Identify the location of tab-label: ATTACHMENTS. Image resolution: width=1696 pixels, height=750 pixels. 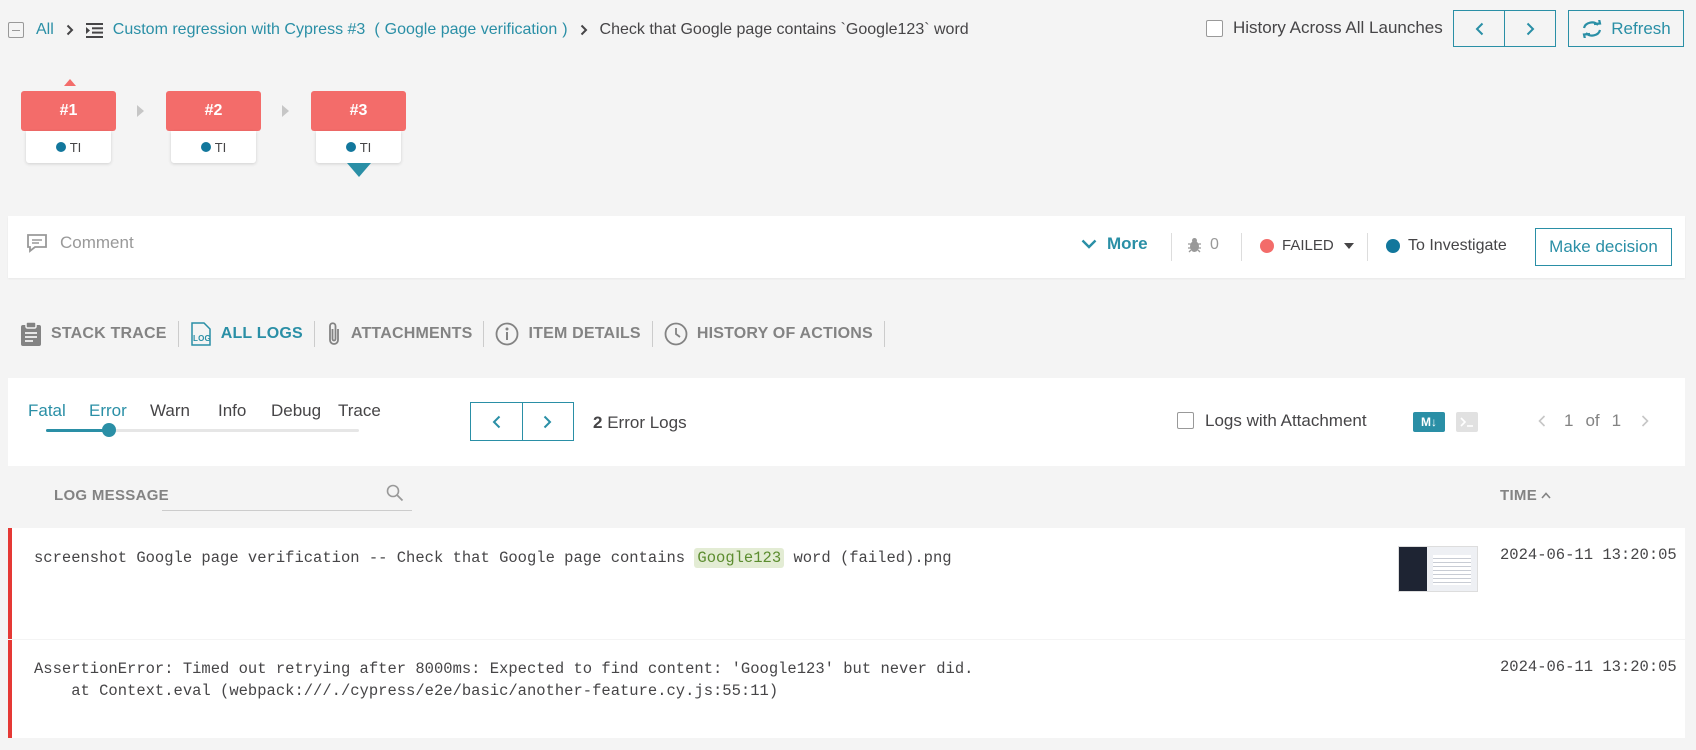
(411, 333).